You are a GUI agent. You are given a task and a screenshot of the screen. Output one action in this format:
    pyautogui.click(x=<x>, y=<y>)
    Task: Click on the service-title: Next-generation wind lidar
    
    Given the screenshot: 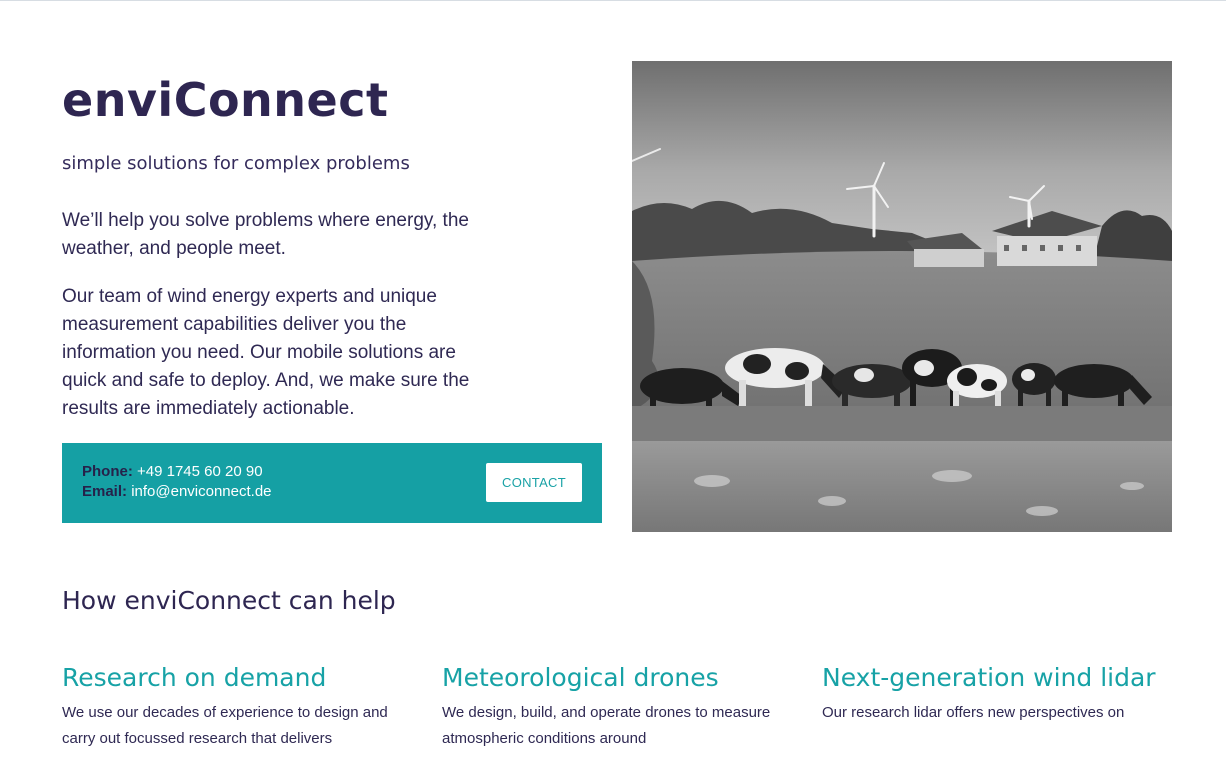 What is the action you would take?
    pyautogui.click(x=989, y=677)
    